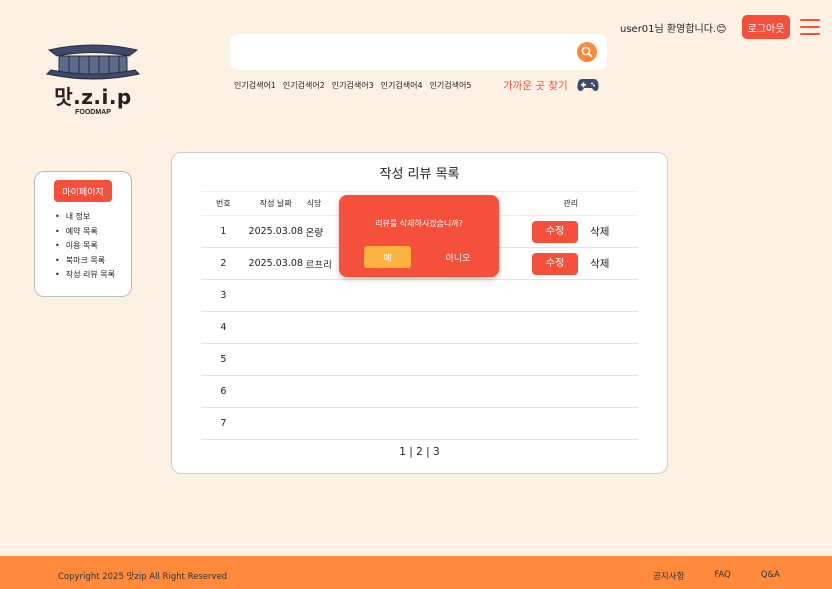 The height and width of the screenshot is (589, 832). I want to click on table-row: 7, so click(419, 423).